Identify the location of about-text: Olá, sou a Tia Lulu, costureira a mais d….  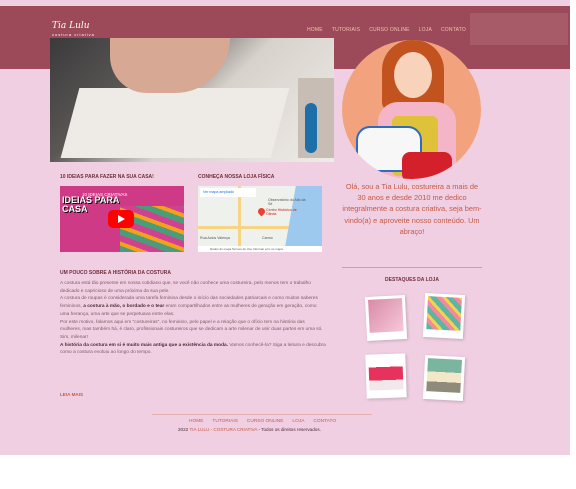
(412, 209).